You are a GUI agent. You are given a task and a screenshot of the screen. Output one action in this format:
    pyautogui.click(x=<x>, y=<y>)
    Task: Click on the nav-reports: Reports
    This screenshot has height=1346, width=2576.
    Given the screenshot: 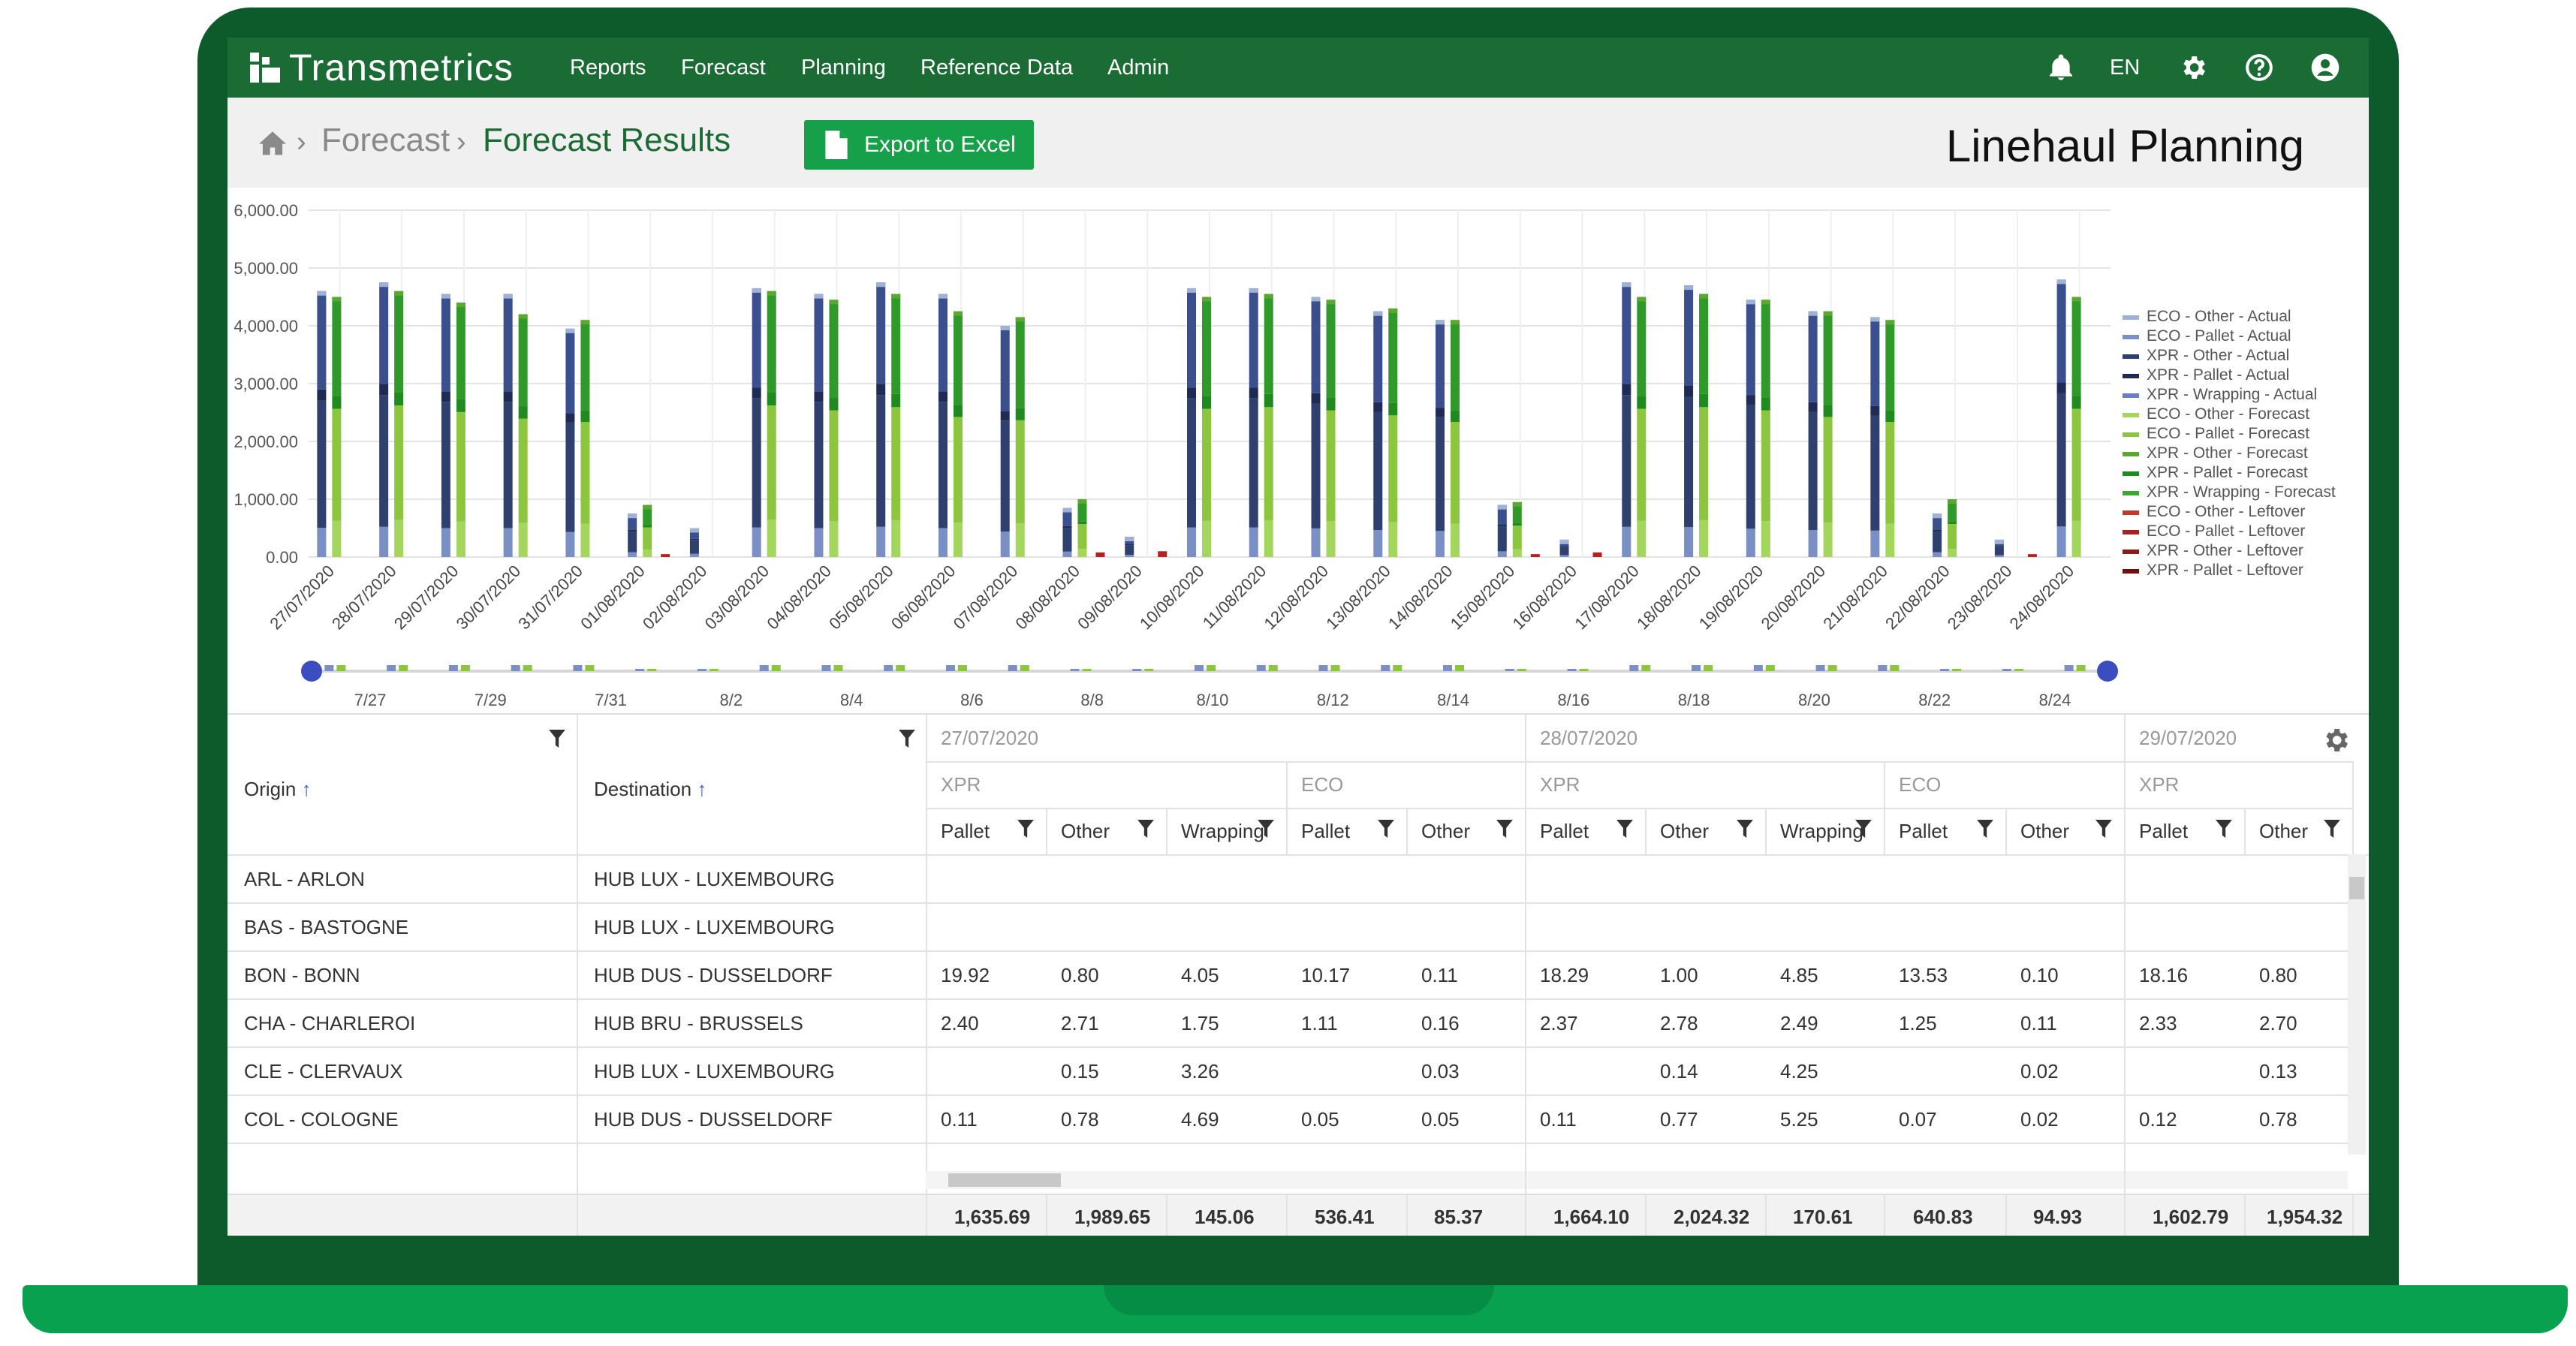 What is the action you would take?
    pyautogui.click(x=608, y=67)
    